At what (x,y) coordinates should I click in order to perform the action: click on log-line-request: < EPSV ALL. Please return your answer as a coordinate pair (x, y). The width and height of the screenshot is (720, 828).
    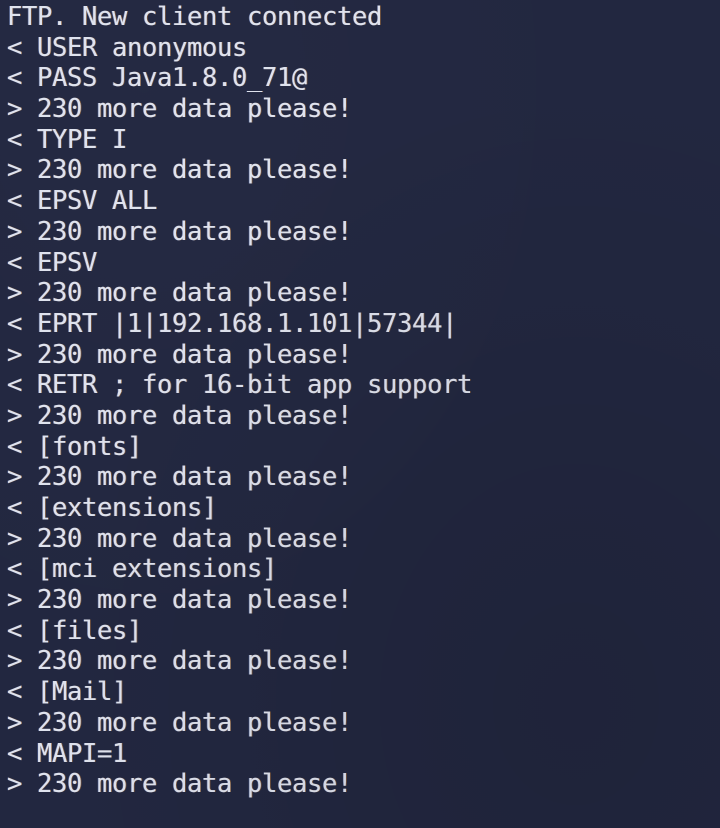
    Looking at the image, I should click on (82, 201).